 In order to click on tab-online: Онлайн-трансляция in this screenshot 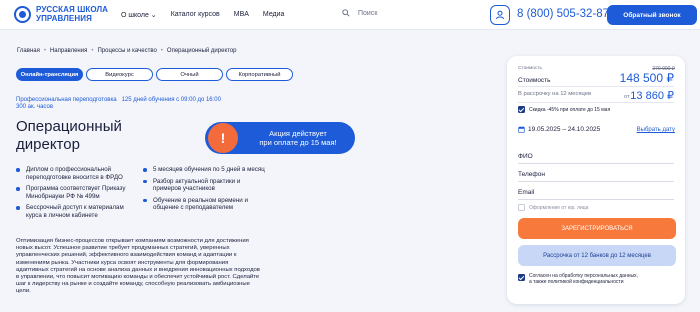, I will do `click(49, 74)`.